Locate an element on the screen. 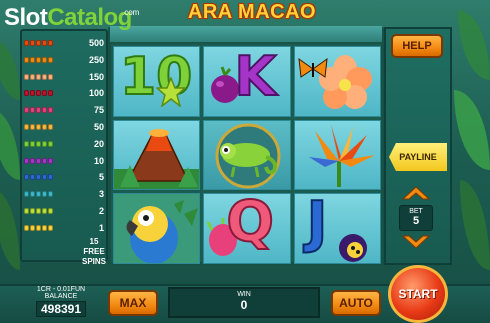  paytable-row: 50 is located at coordinates (65, 127).